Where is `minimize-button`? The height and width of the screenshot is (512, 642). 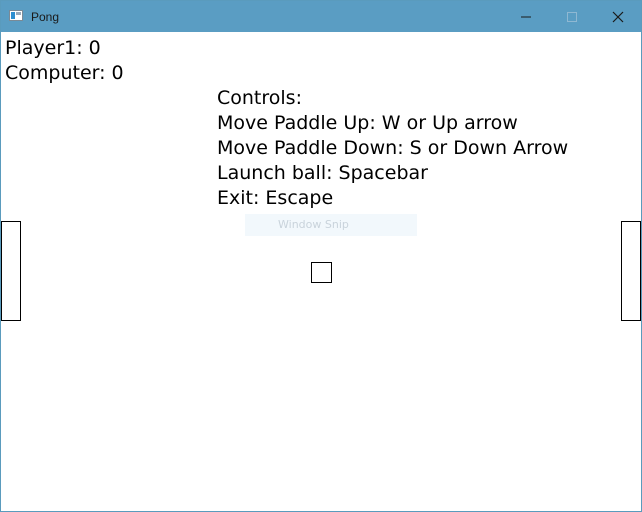 minimize-button is located at coordinates (526, 16).